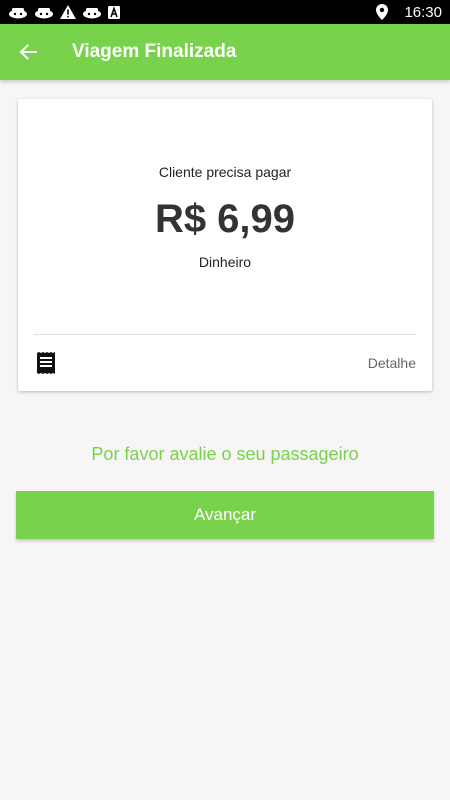 The height and width of the screenshot is (800, 450). I want to click on rate-passenger-prompt: Por favor avalie o seu passageiro, so click(225, 454).